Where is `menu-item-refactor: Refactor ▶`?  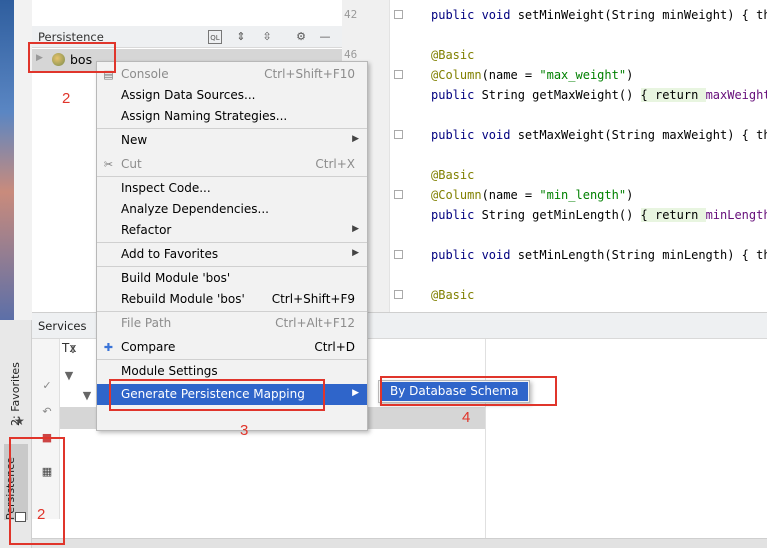 menu-item-refactor: Refactor ▶ is located at coordinates (232, 230).